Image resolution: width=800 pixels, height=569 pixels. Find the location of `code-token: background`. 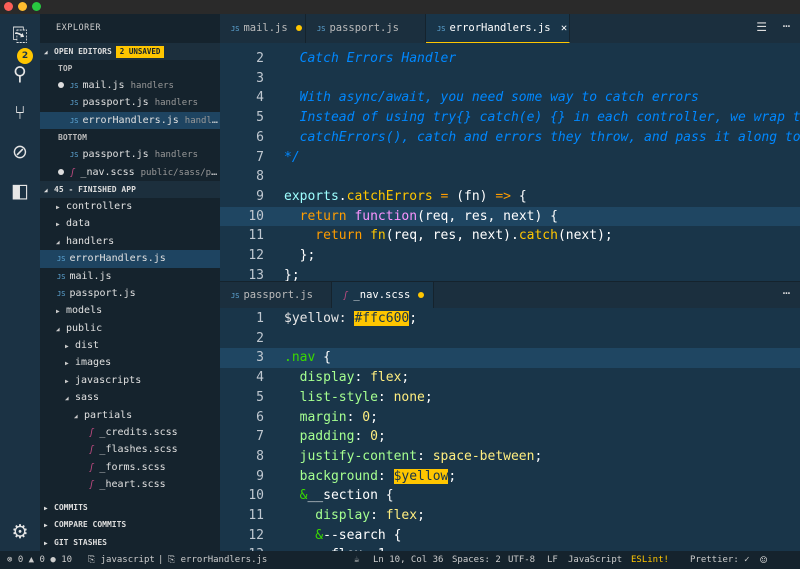

code-token: background is located at coordinates (331, 476).